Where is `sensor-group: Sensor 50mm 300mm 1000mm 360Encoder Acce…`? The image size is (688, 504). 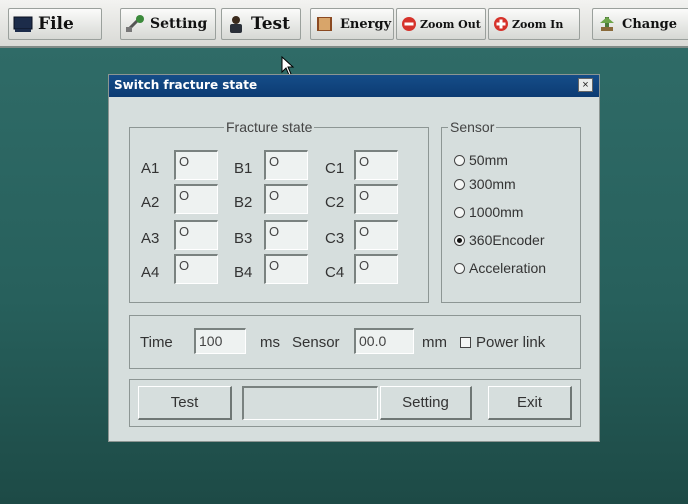
sensor-group: Sensor 50mm 300mm 1000mm 360Encoder Acce… is located at coordinates (511, 211).